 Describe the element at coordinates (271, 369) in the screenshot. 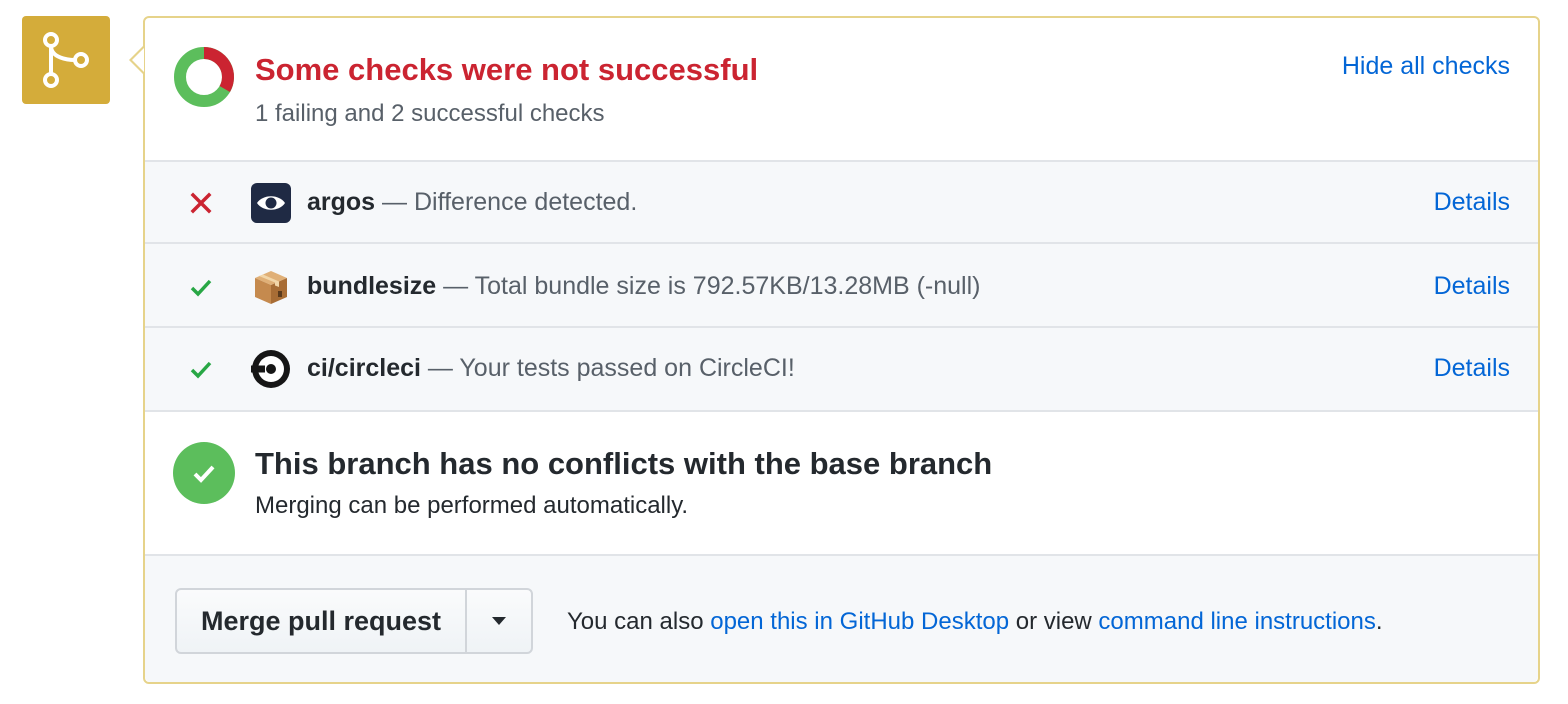

I see `circleci-logo-icon` at that location.